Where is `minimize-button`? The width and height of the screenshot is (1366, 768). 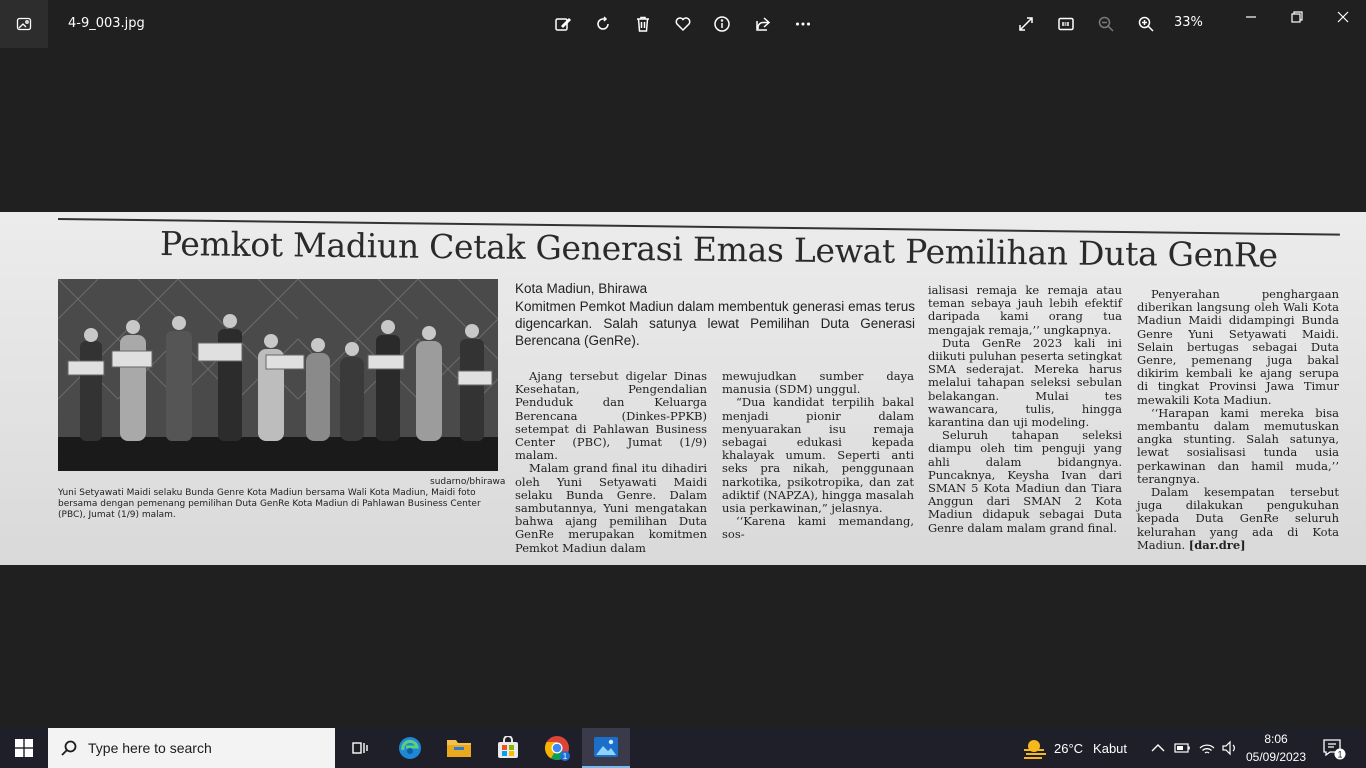 minimize-button is located at coordinates (1251, 17).